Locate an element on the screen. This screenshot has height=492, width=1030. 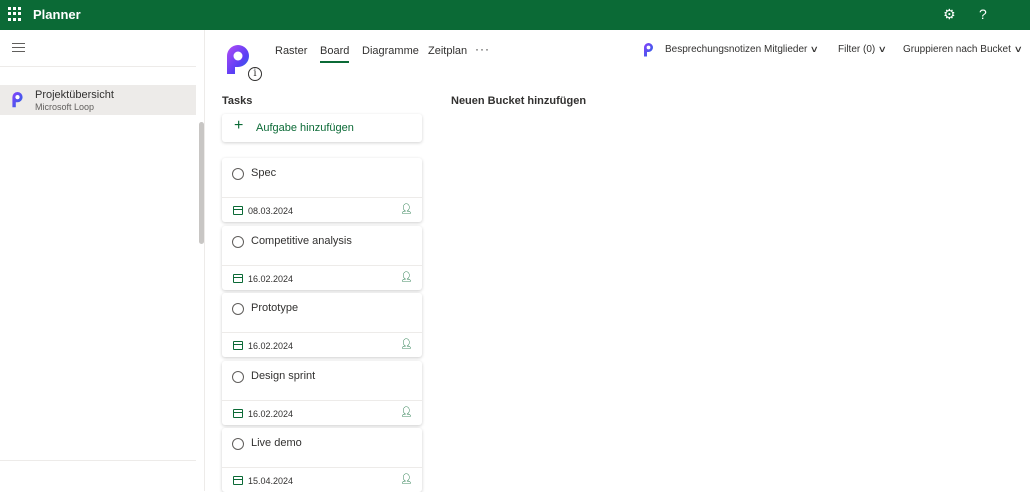
tab-diagramme: Diagramme is located at coordinates (390, 51).